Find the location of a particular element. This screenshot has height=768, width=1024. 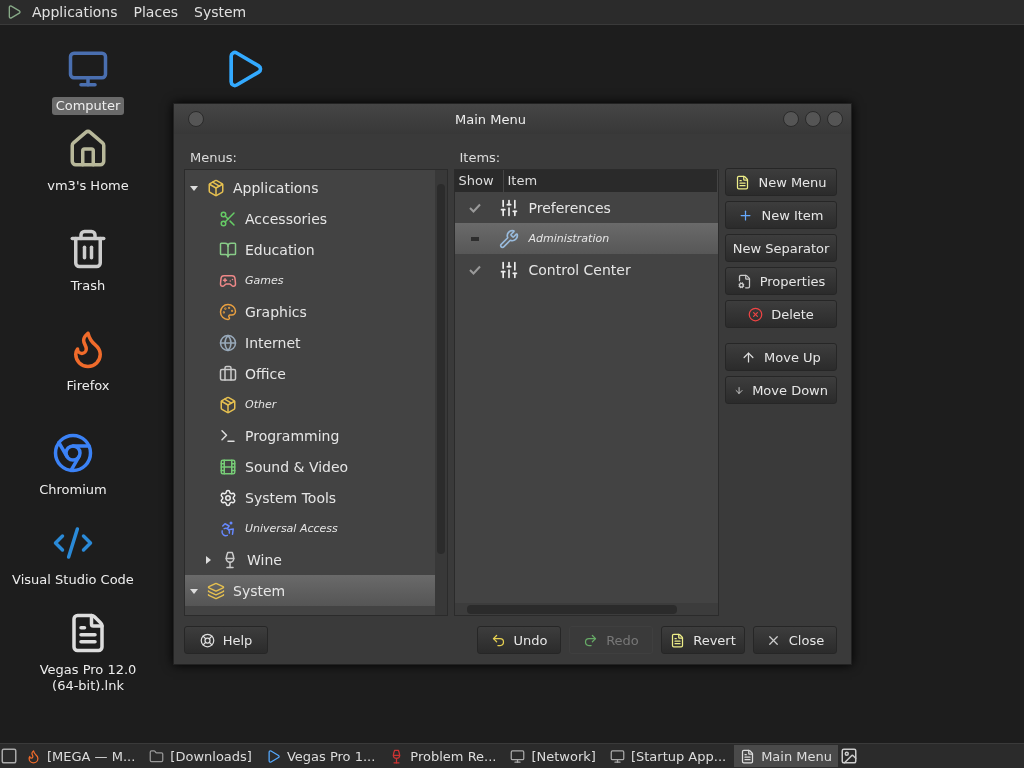

tree-label: Office is located at coordinates (265, 373).